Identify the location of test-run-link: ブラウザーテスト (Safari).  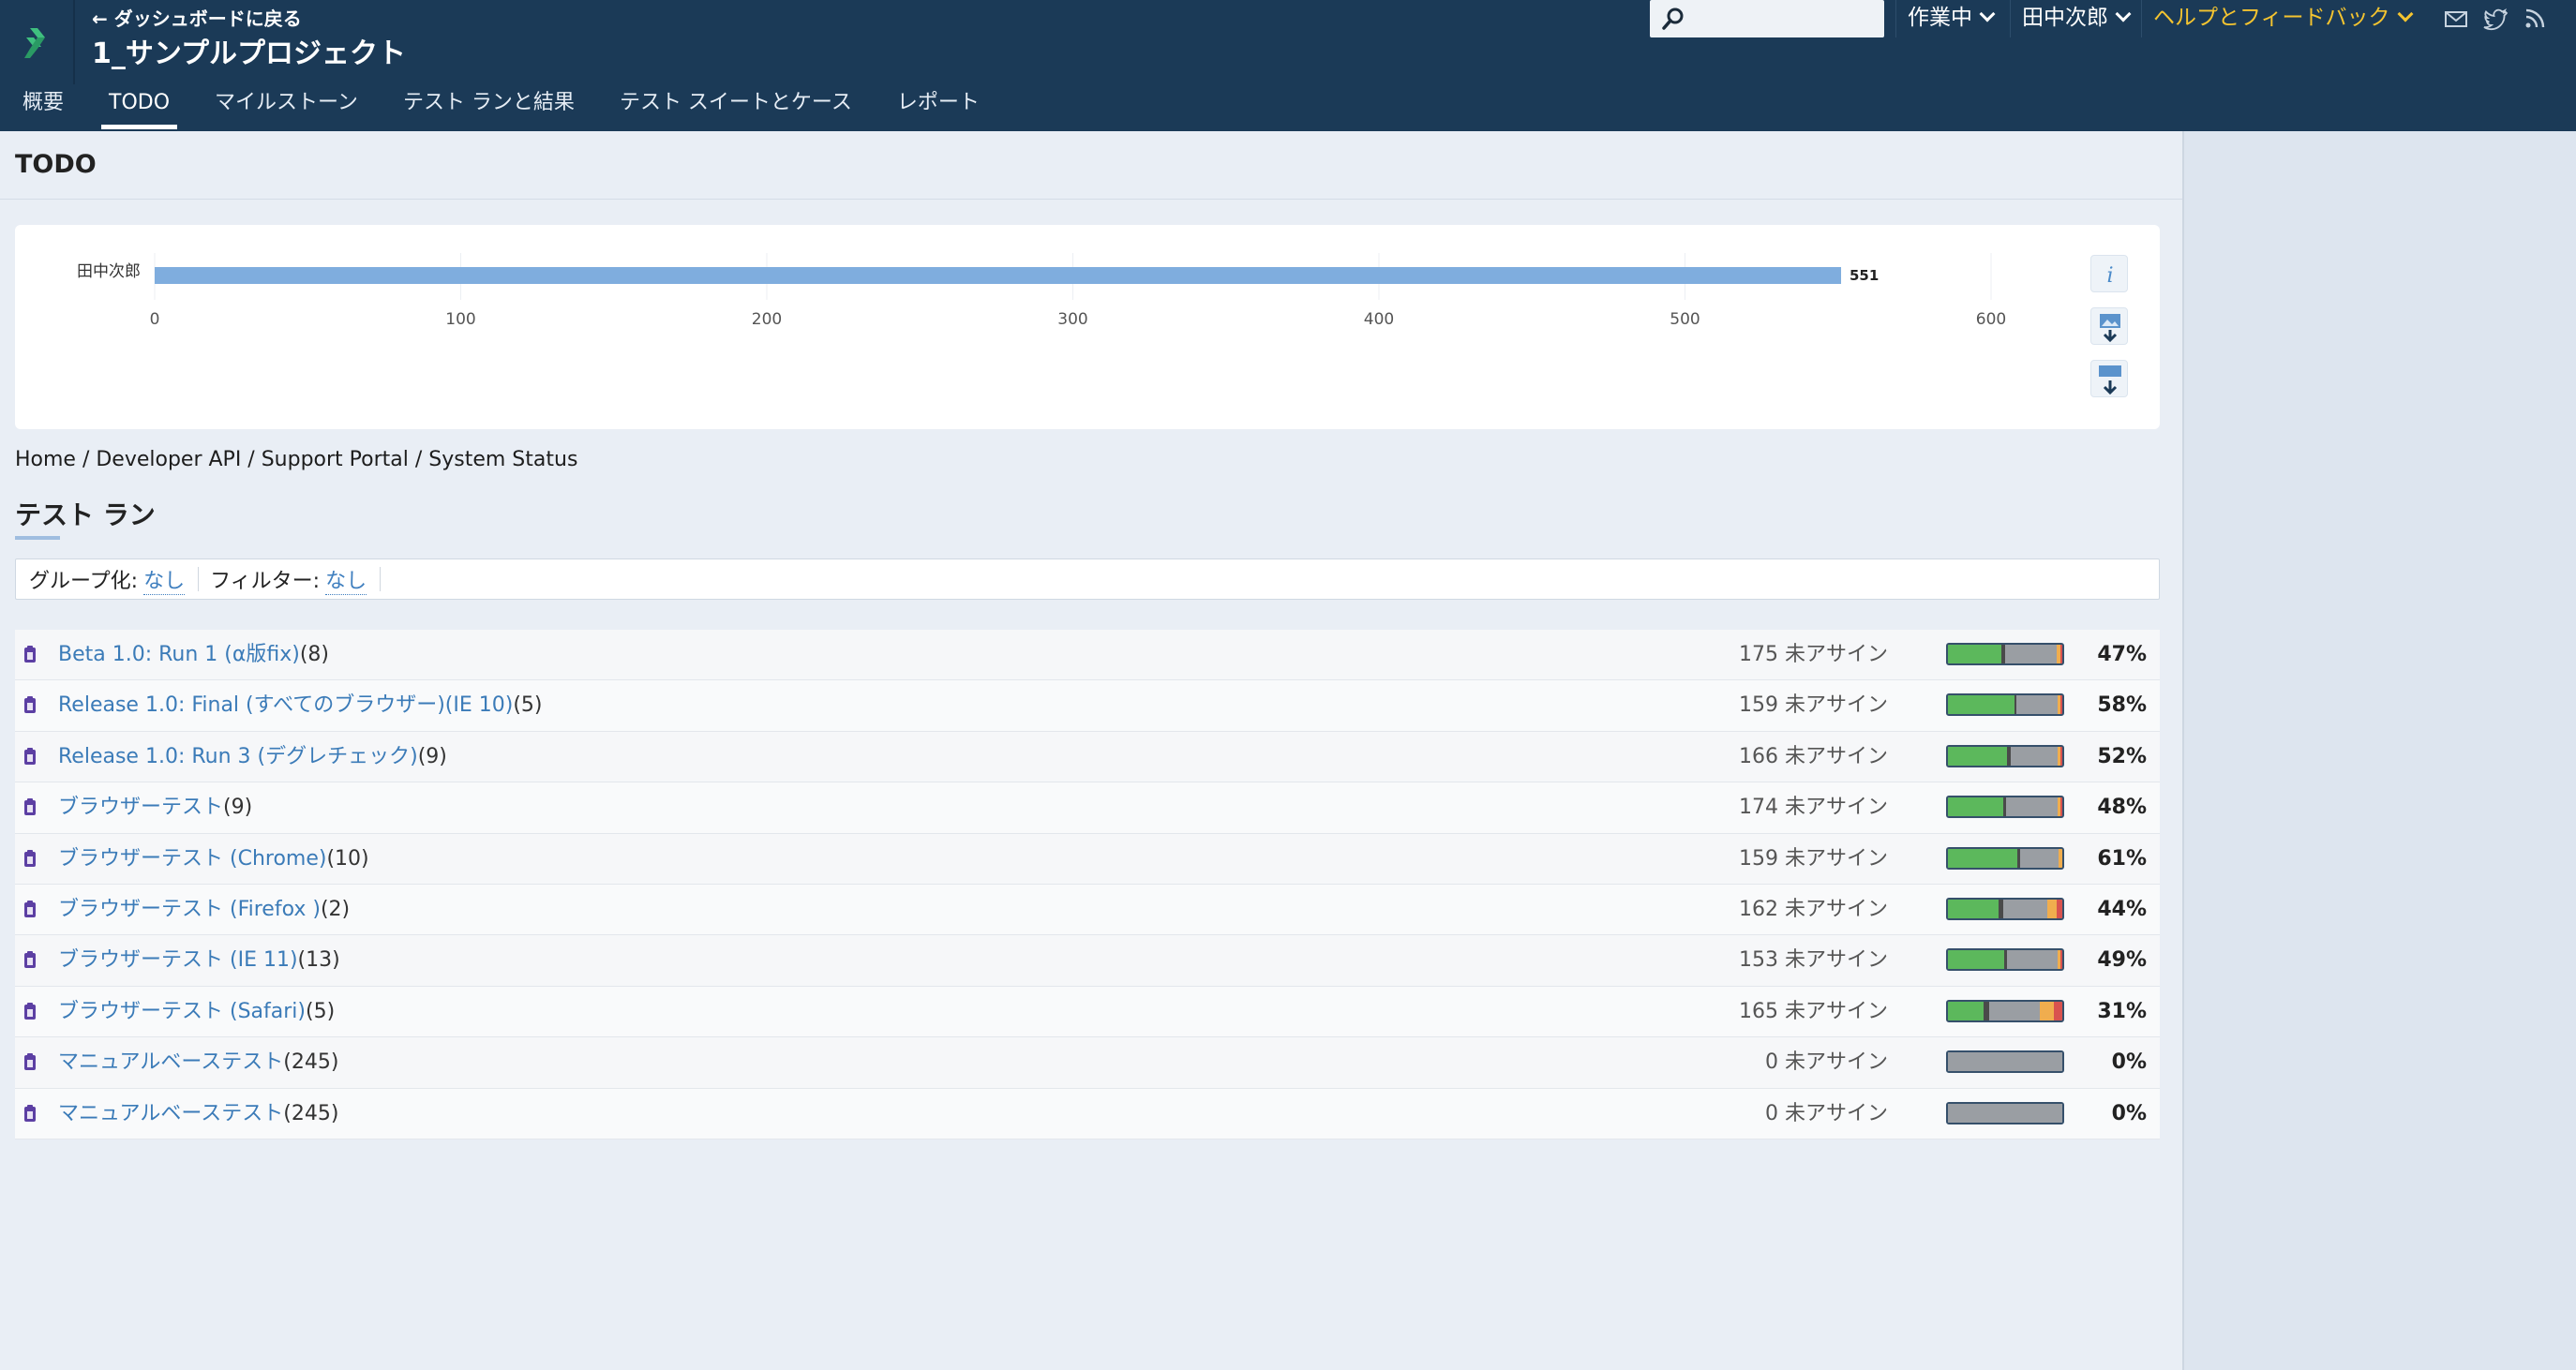
(182, 1012).